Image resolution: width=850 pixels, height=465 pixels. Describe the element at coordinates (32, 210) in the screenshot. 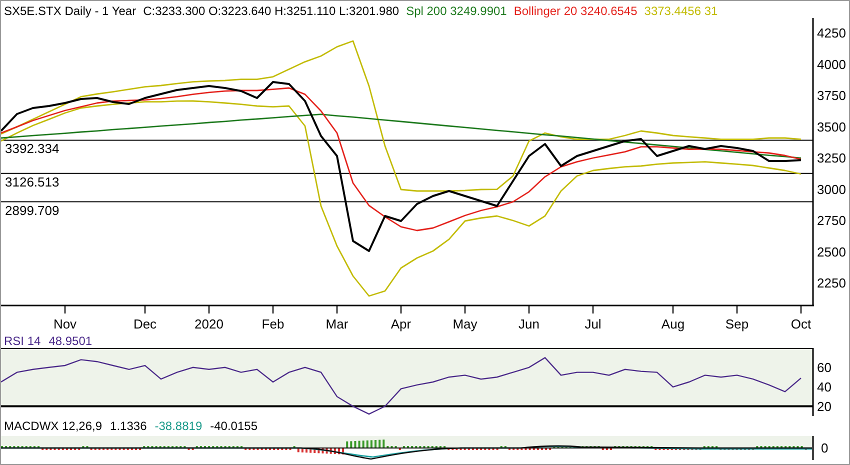

I see `level-label: 2899.709` at that location.